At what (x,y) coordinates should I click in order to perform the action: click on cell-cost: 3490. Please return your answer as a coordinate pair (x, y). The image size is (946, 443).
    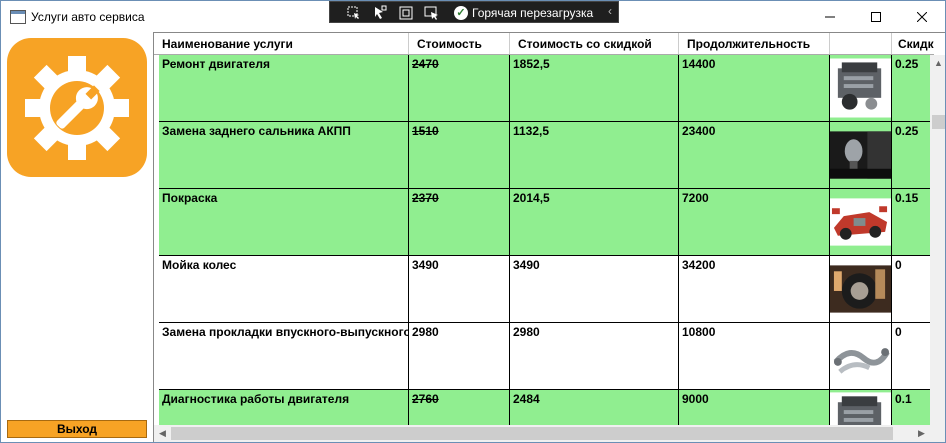
    Looking at the image, I should click on (459, 289).